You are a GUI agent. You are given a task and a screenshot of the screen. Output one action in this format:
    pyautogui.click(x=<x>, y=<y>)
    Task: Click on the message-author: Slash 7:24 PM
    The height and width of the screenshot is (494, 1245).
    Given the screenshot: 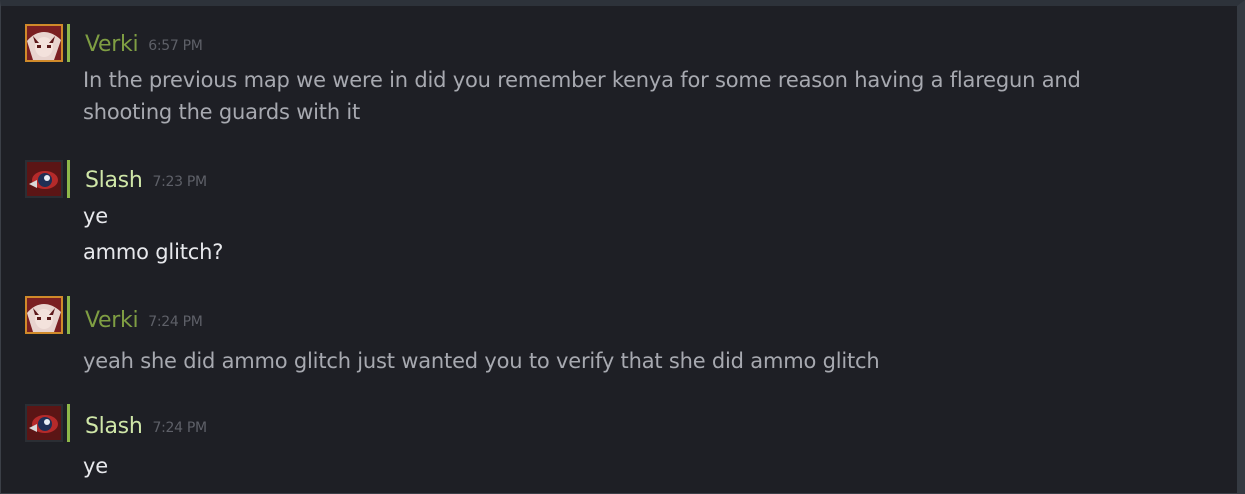 What is the action you would take?
    pyautogui.click(x=146, y=427)
    